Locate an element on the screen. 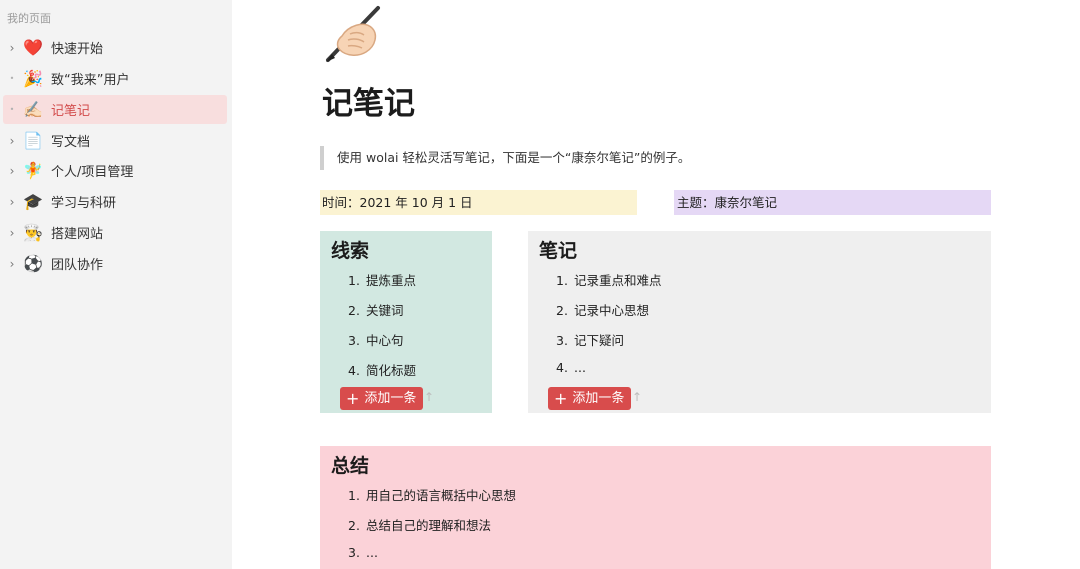 The image size is (1080, 569). sidebar-item-team: › ⚽ 团队协作 is located at coordinates (115, 263).